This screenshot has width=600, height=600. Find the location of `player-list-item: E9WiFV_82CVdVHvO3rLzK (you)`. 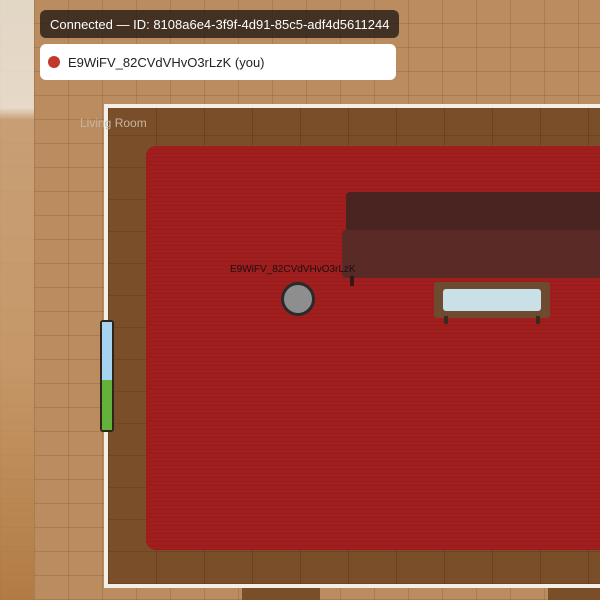

player-list-item: E9WiFV_82CVdVHvO3rLzK (you) is located at coordinates (218, 62).